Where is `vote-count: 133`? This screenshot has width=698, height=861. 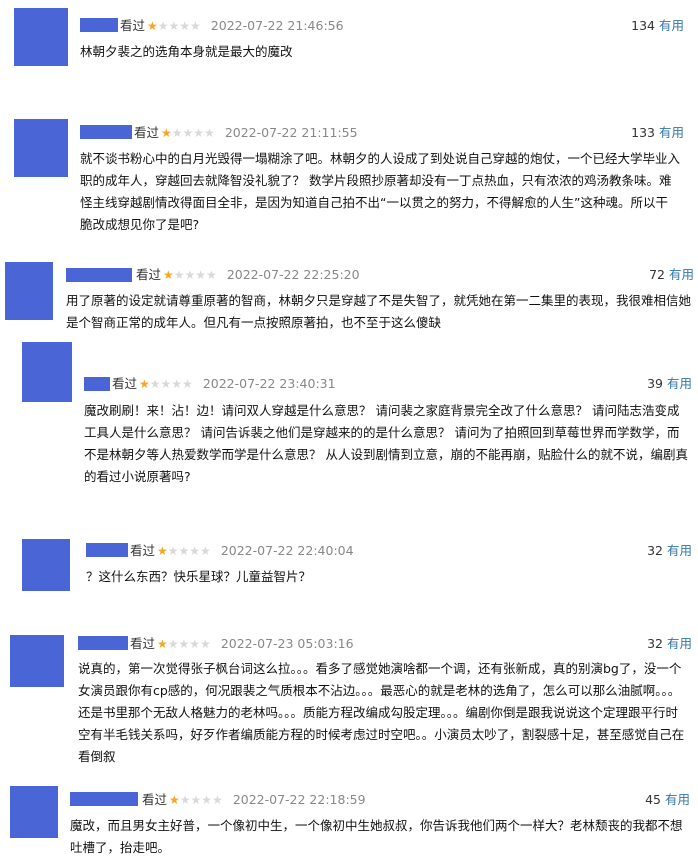 vote-count: 133 is located at coordinates (643, 132).